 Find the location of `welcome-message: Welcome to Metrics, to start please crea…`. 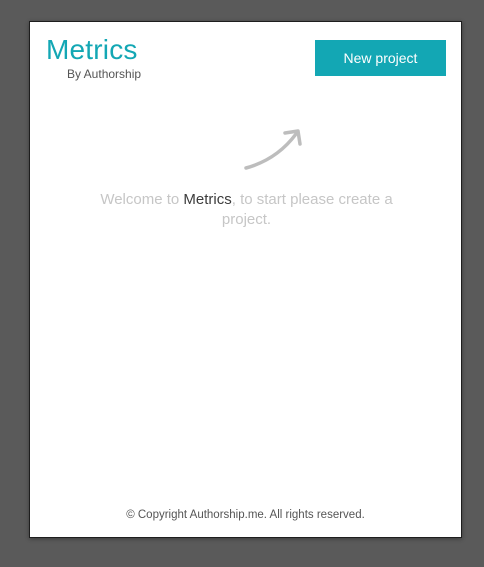

welcome-message: Welcome to Metrics, to start please crea… is located at coordinates (246, 210).